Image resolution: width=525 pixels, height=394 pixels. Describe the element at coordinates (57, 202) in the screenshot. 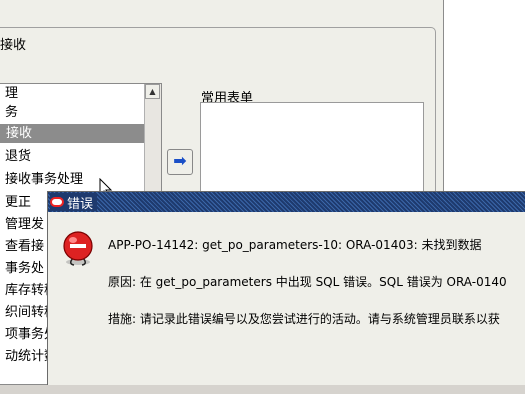

I see `oracle-logo-icon` at that location.